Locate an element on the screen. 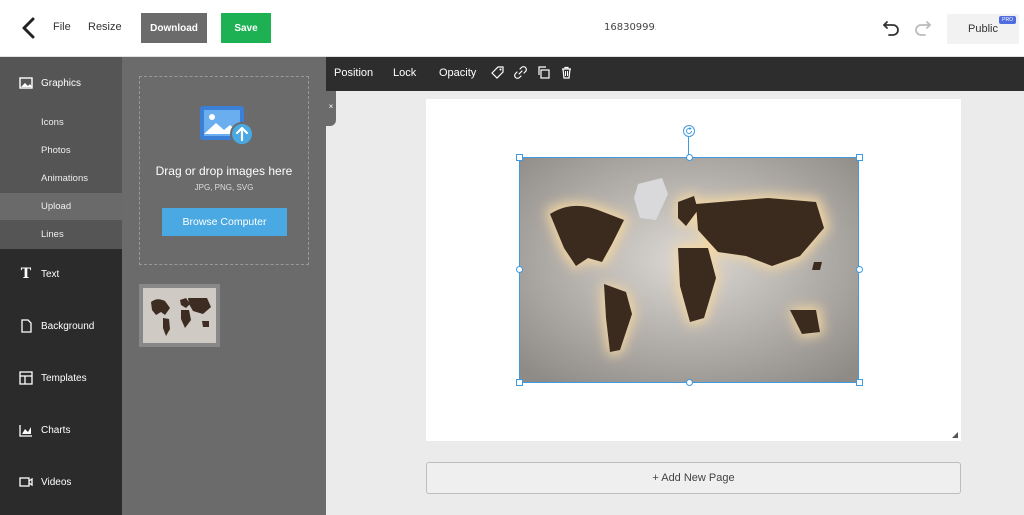  nav-sub-icons: Icons is located at coordinates (61, 122).